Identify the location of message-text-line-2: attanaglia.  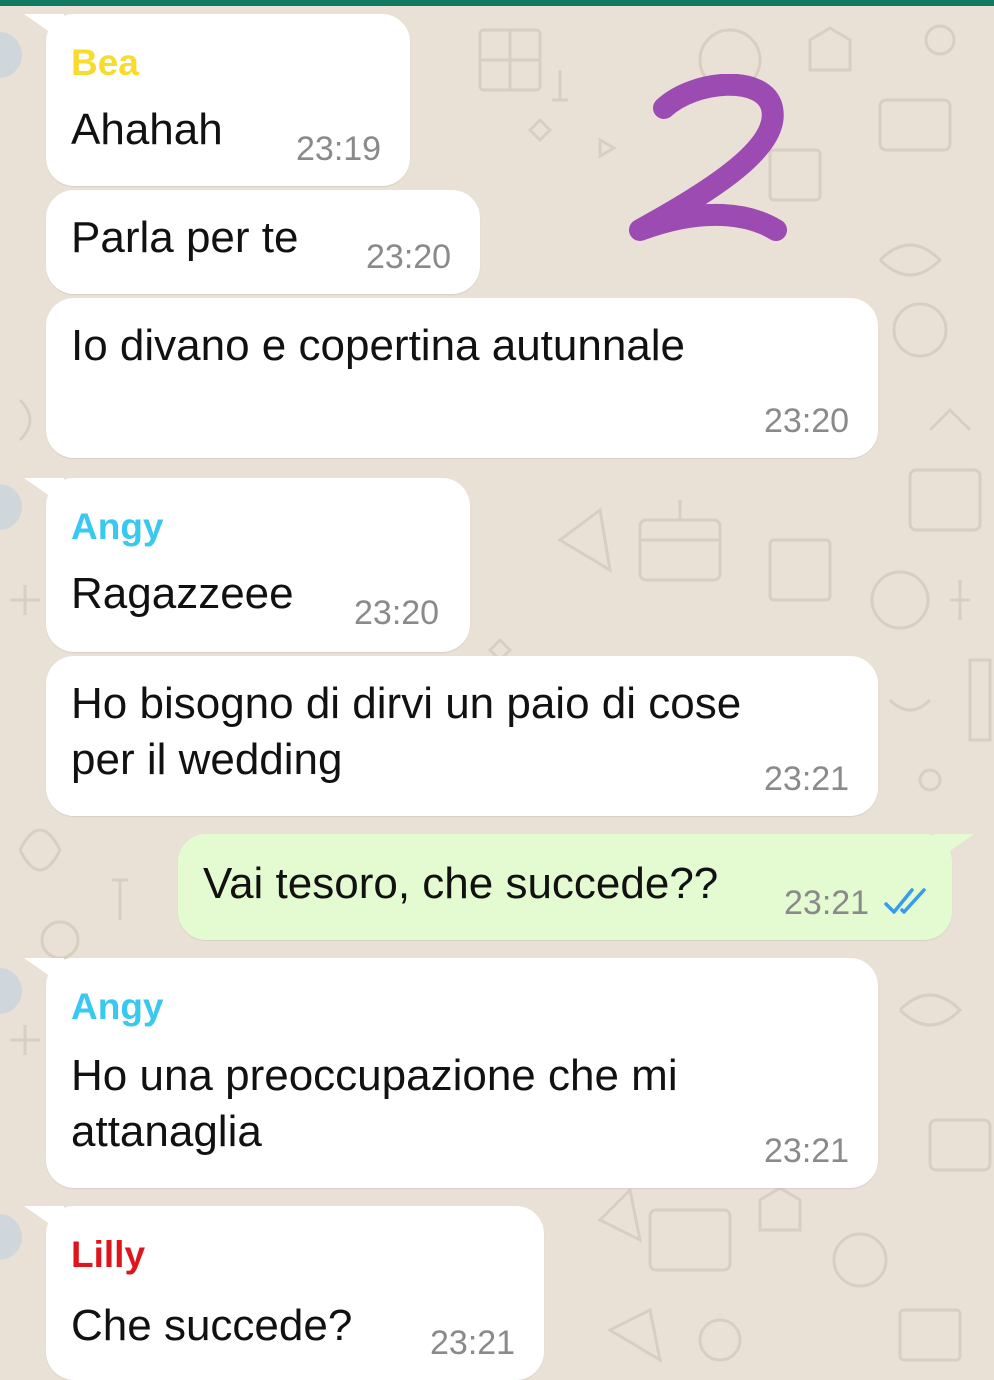
(166, 1131).